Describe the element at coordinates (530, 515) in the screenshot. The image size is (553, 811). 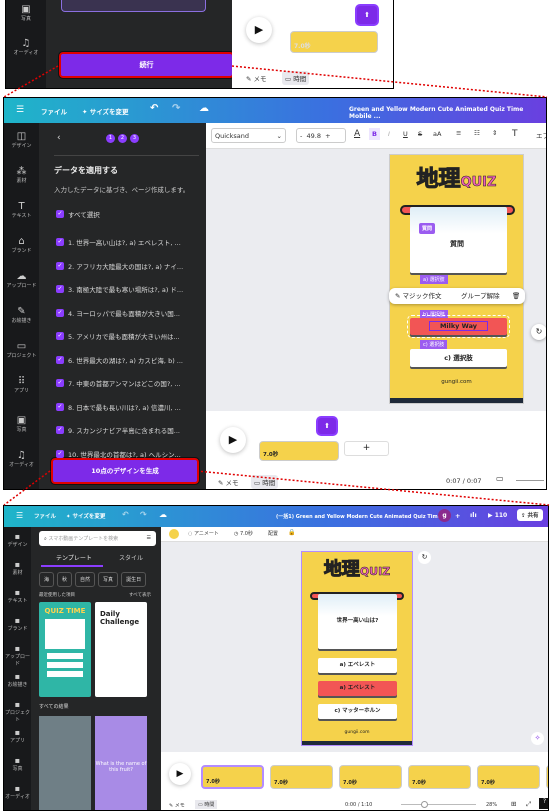
I see `share-button: ⇪ 共有` at that location.